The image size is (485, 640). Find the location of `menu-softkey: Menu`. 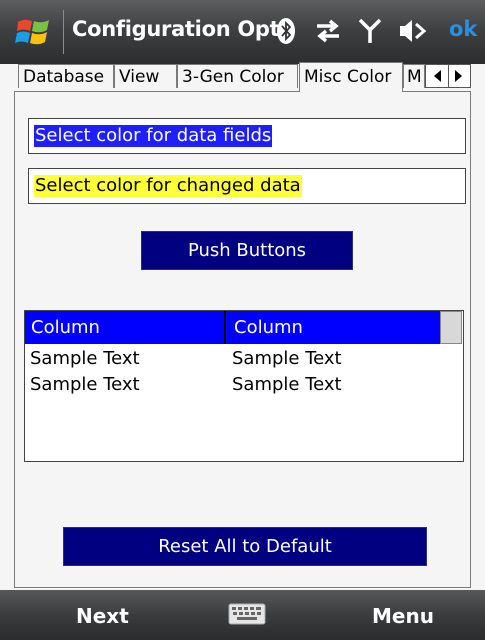

menu-softkey: Menu is located at coordinates (403, 616).